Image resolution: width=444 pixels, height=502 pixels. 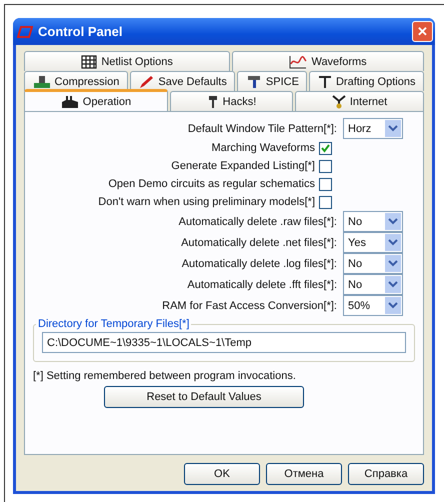 What do you see at coordinates (422, 31) in the screenshot?
I see `close-button: ✕` at bounding box center [422, 31].